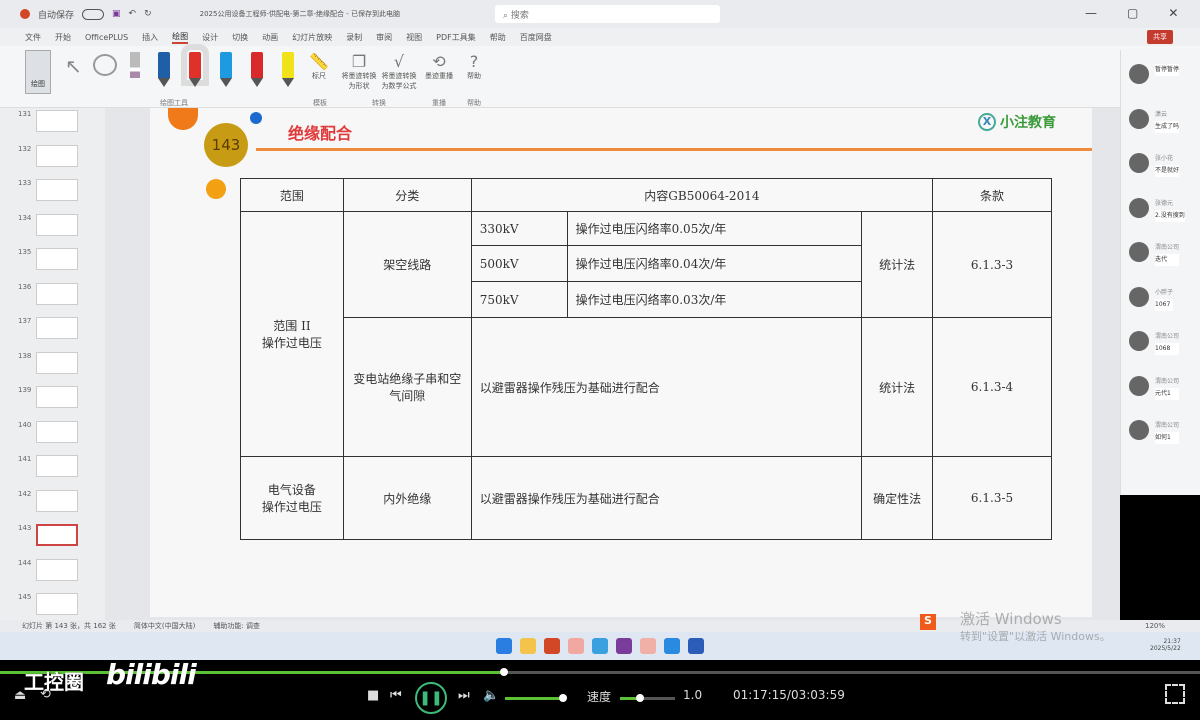 This screenshot has height=720, width=1200. What do you see at coordinates (504, 672) in the screenshot?
I see `progress-handle` at bounding box center [504, 672].